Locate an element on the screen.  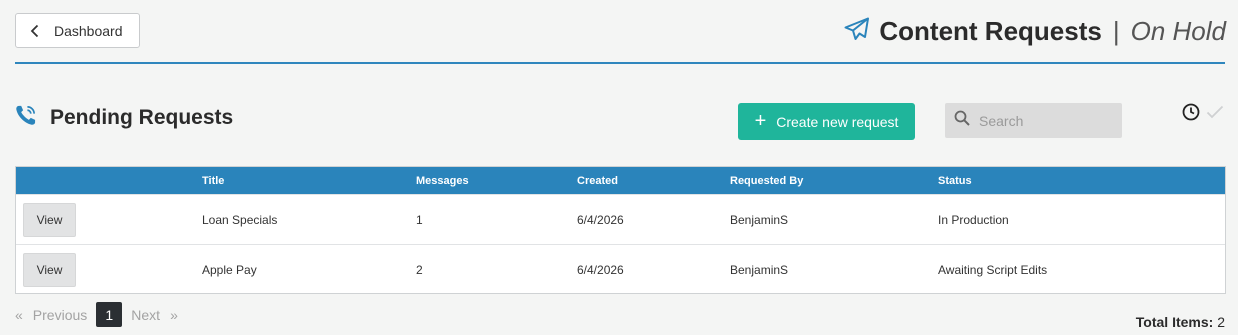
page-title-main: Content Requests is located at coordinates (990, 30).